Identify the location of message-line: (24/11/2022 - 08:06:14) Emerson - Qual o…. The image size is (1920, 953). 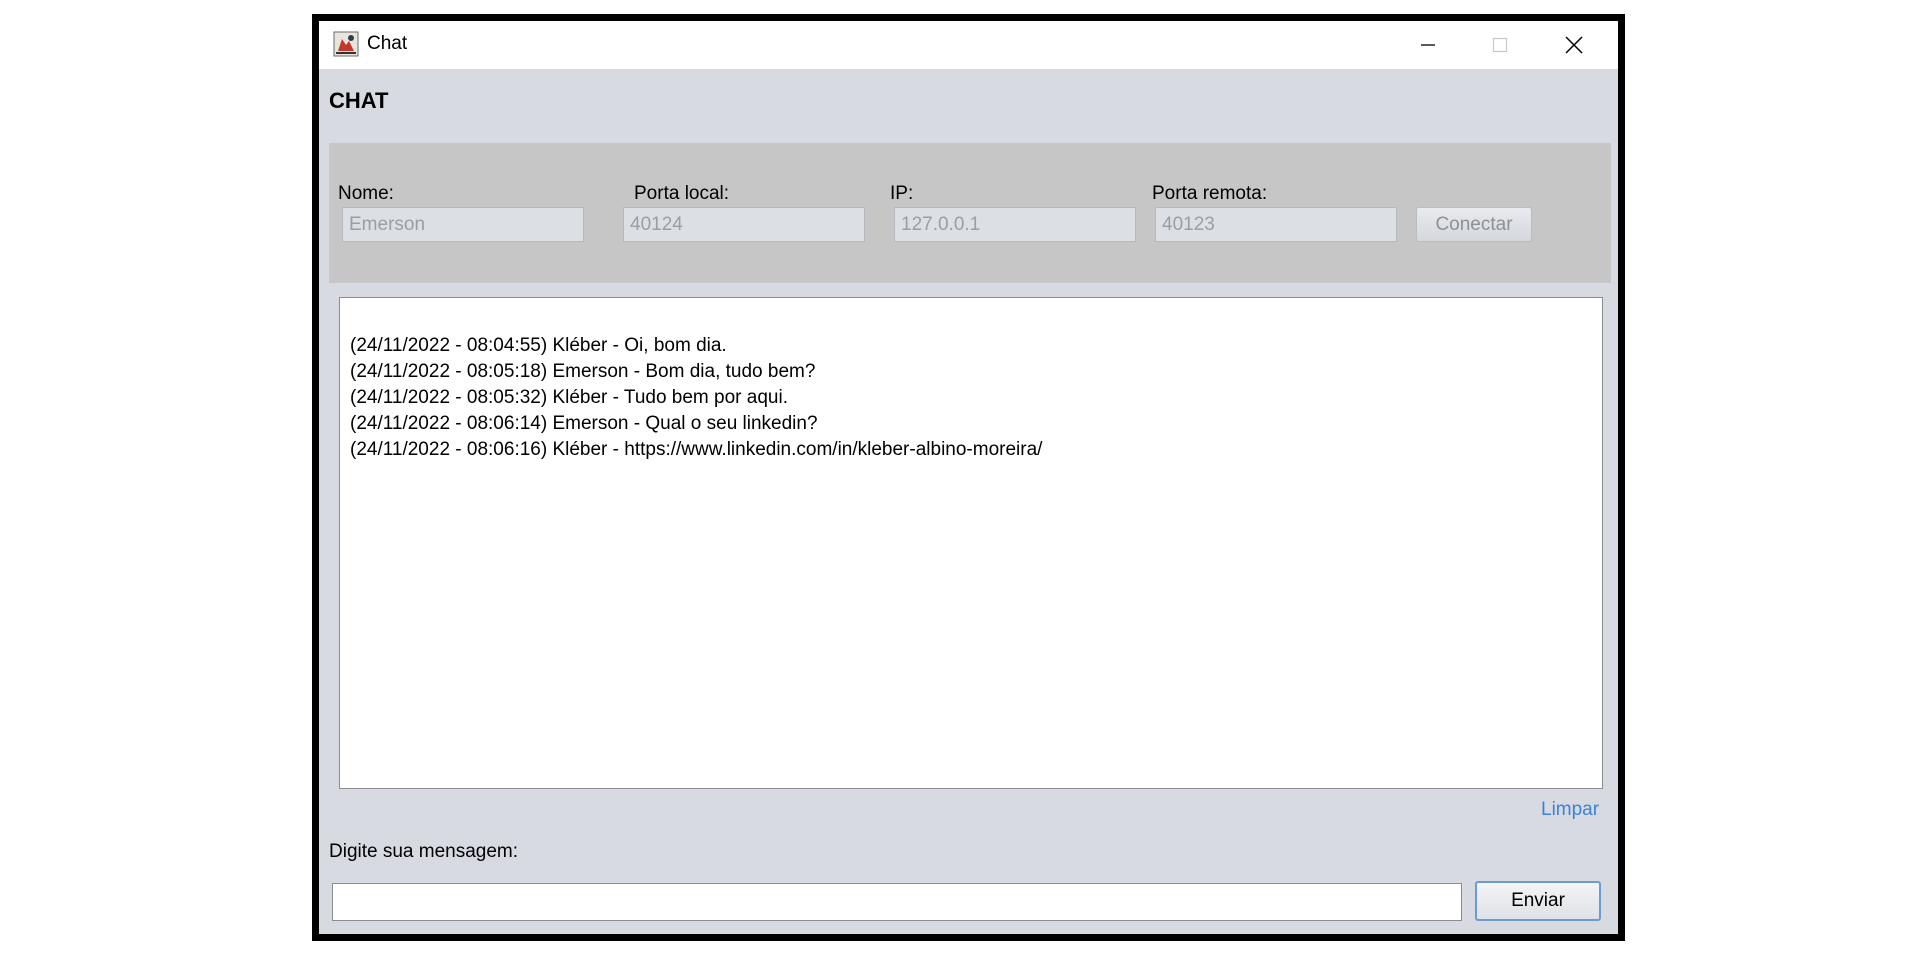
(584, 423).